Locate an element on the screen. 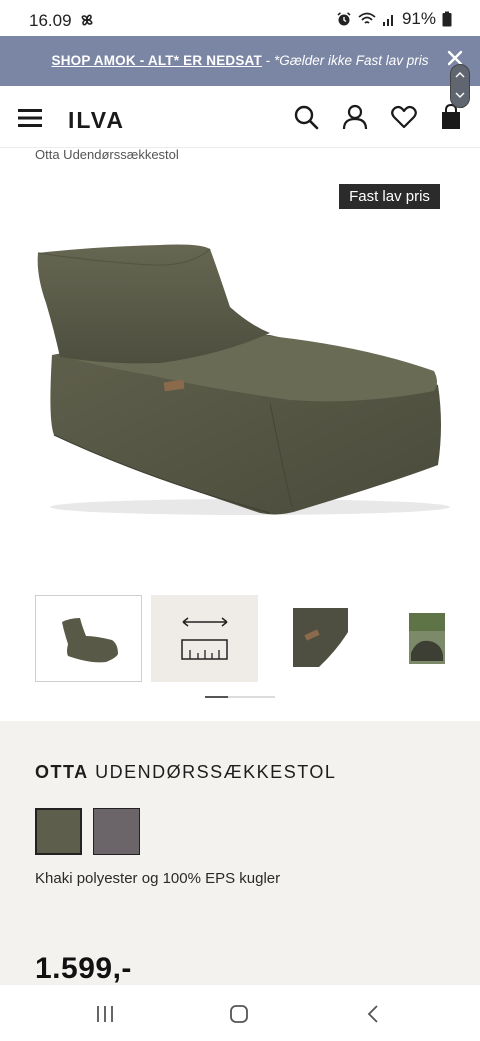 The width and height of the screenshot is (480, 1041). thumbnail-2-dimensions is located at coordinates (204, 638).